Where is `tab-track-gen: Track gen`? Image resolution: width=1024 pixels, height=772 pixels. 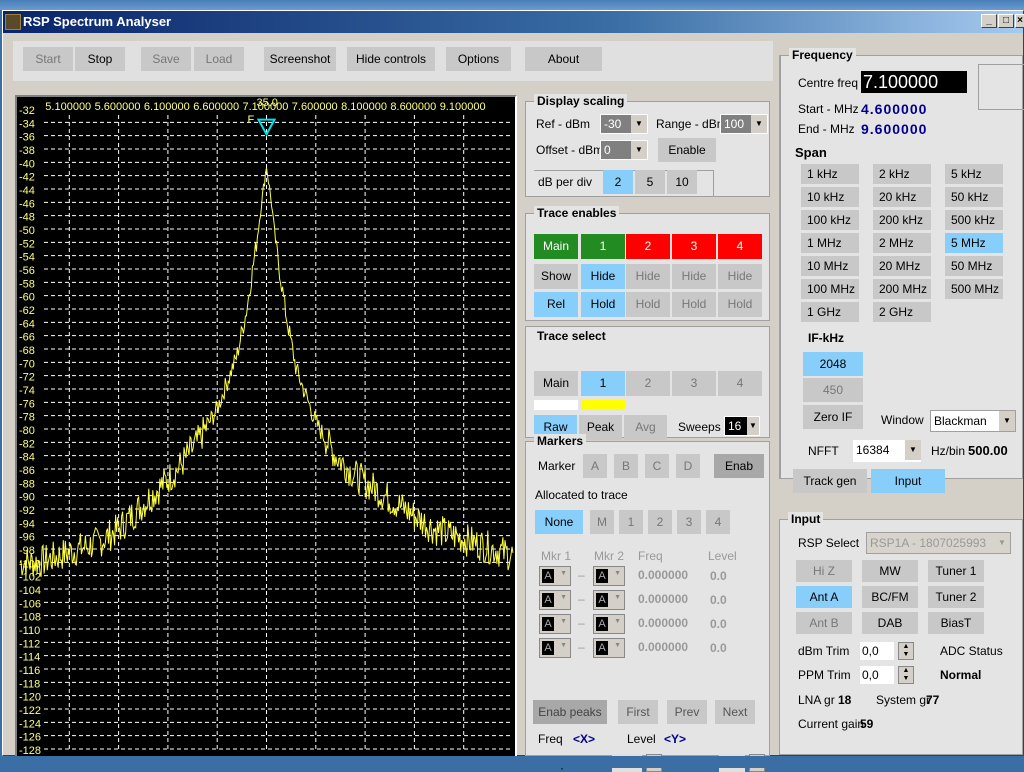
tab-track-gen: Track gen is located at coordinates (830, 481).